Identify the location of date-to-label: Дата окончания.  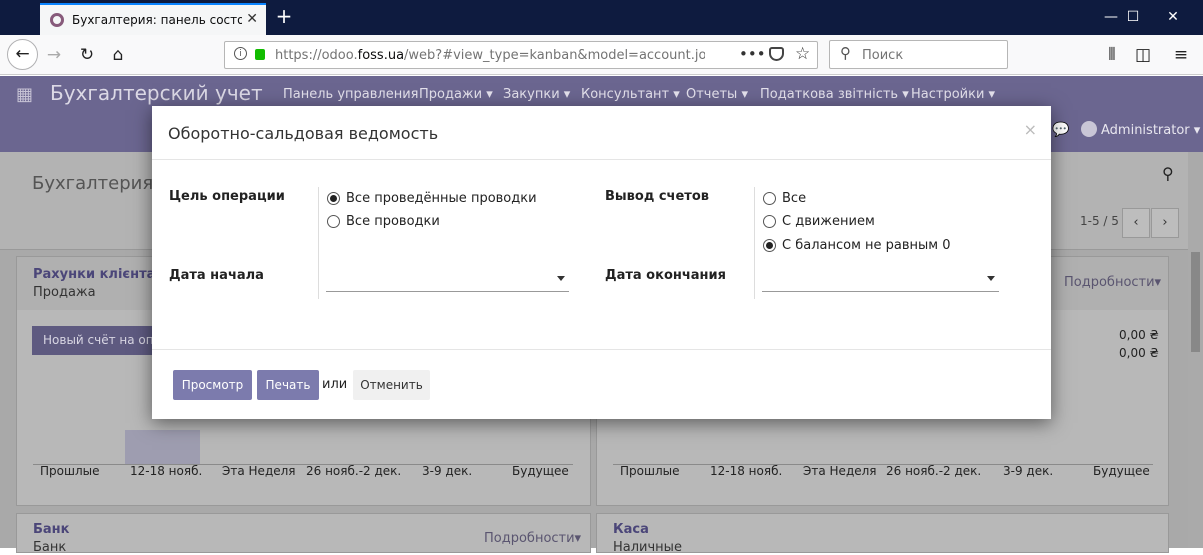
(665, 275).